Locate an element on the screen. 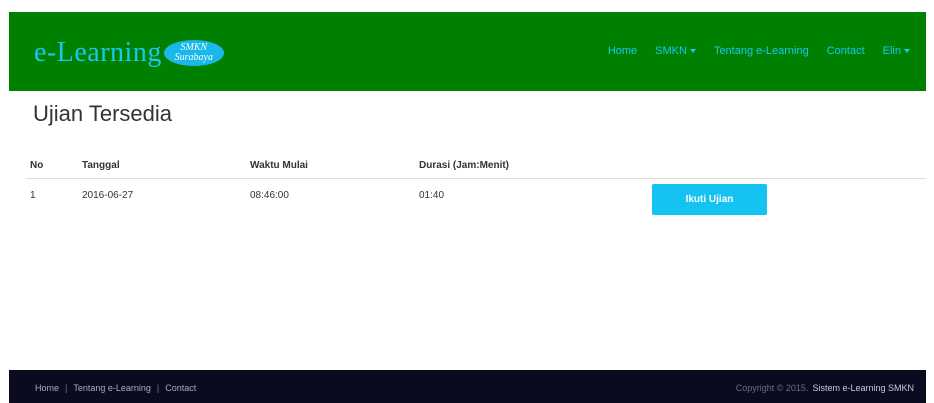 The height and width of the screenshot is (403, 934). cell-no: 1 is located at coordinates (33, 195).